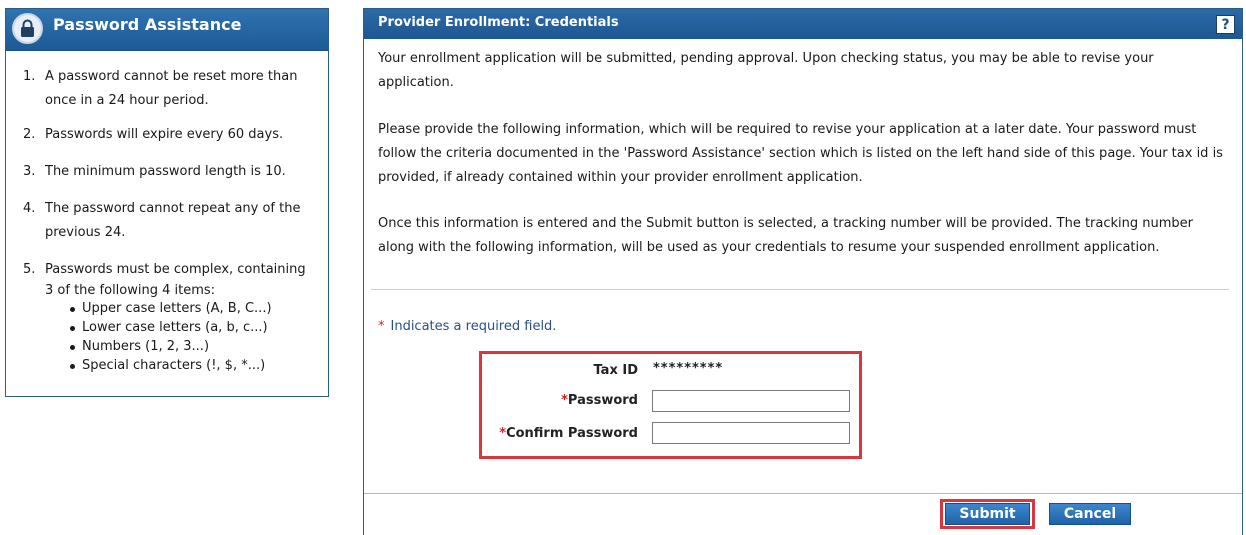 The image size is (1246, 535). What do you see at coordinates (195, 365) in the screenshot?
I see `sub-list-item: Special characters (!, $, *...)` at bounding box center [195, 365].